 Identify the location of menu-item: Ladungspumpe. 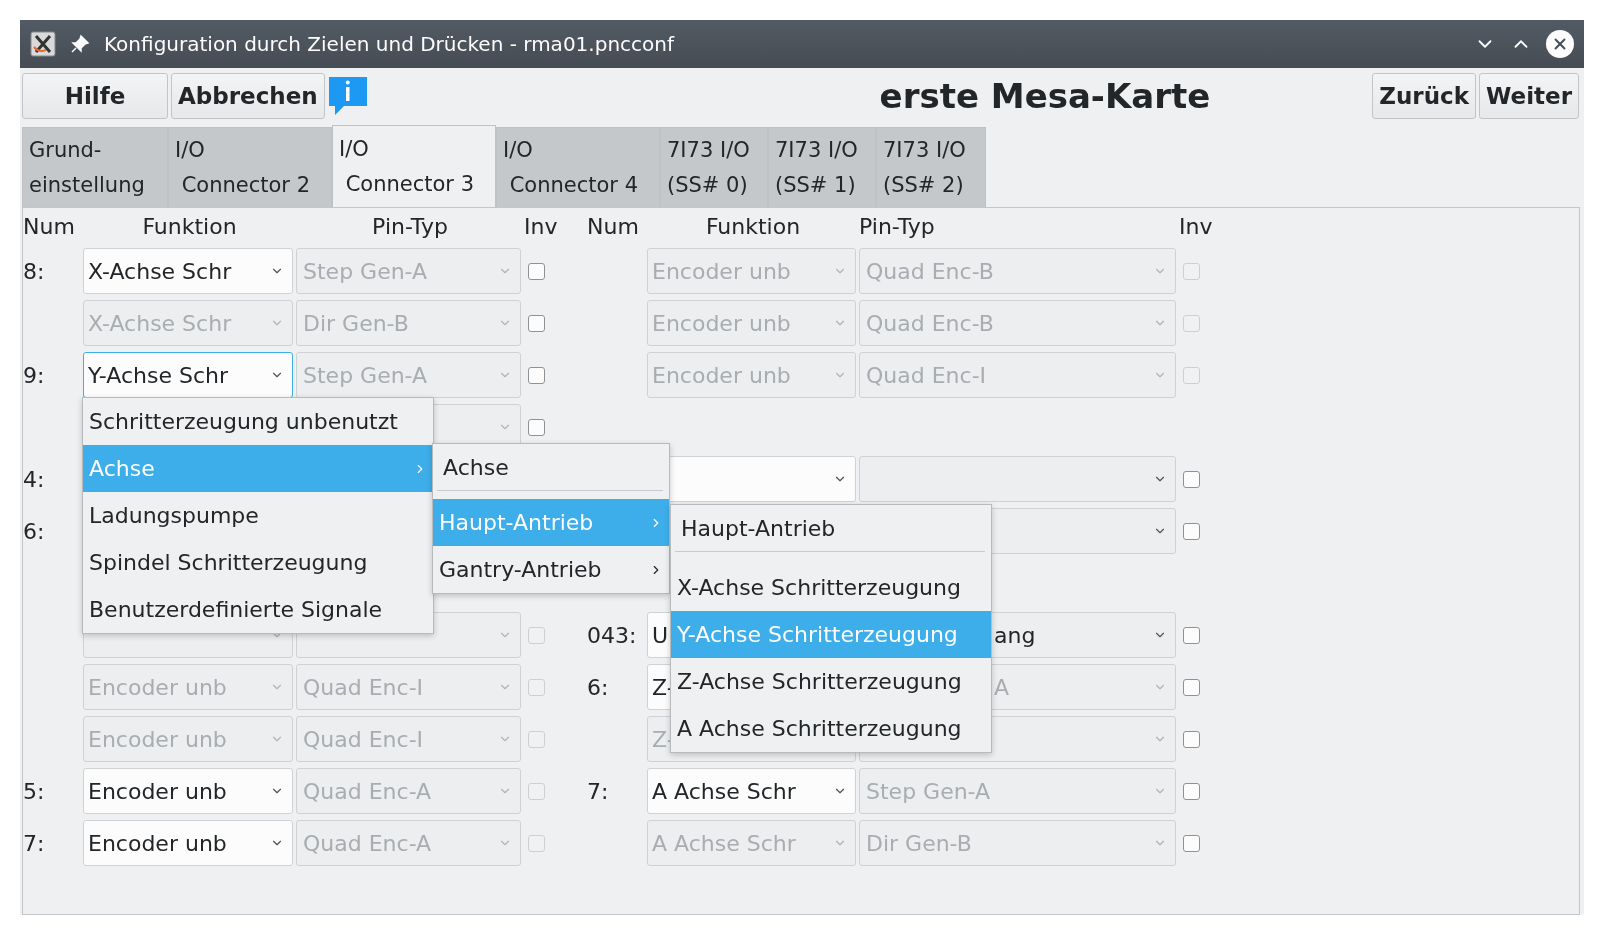
(258, 515).